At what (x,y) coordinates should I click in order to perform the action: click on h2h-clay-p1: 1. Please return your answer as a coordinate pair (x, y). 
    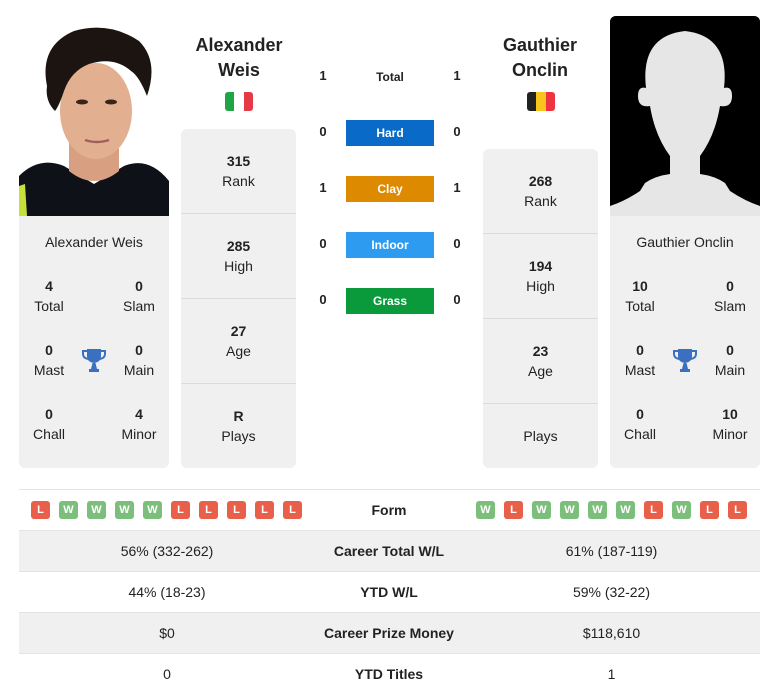
    Looking at the image, I should click on (323, 187).